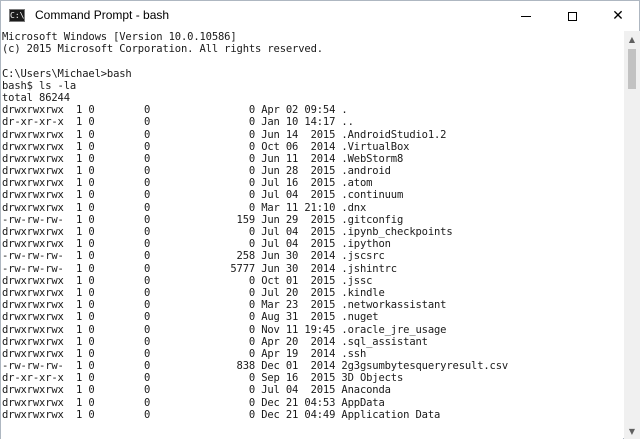 Image resolution: width=640 pixels, height=439 pixels. I want to click on command-prompt-icon: C:\, so click(17, 15).